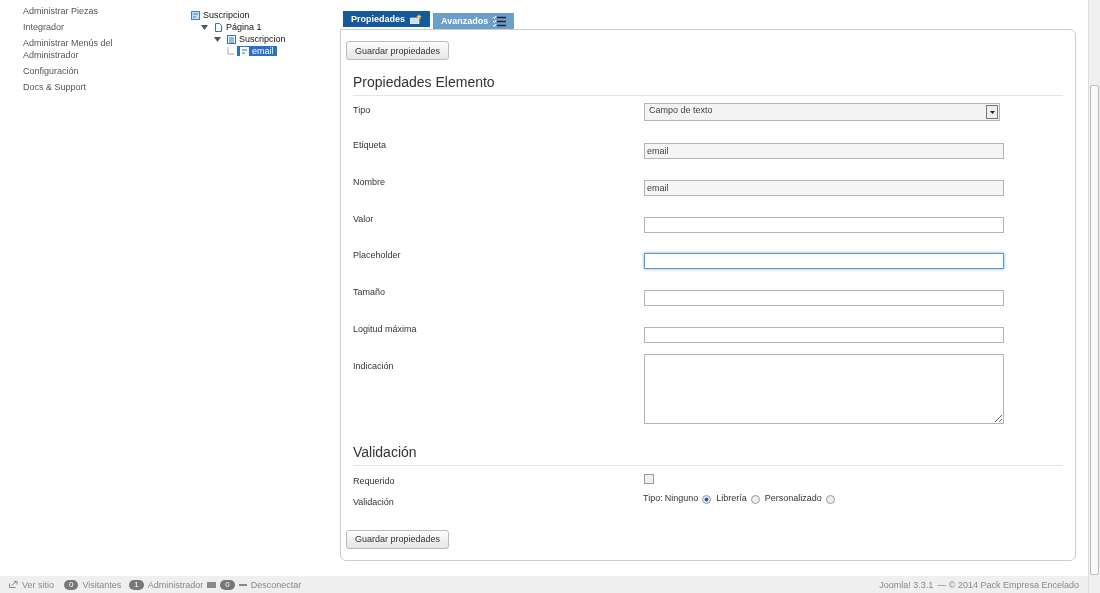 Image resolution: width=1100 pixels, height=593 pixels. Describe the element at coordinates (374, 480) in the screenshot. I see `field-label: Requerido` at that location.